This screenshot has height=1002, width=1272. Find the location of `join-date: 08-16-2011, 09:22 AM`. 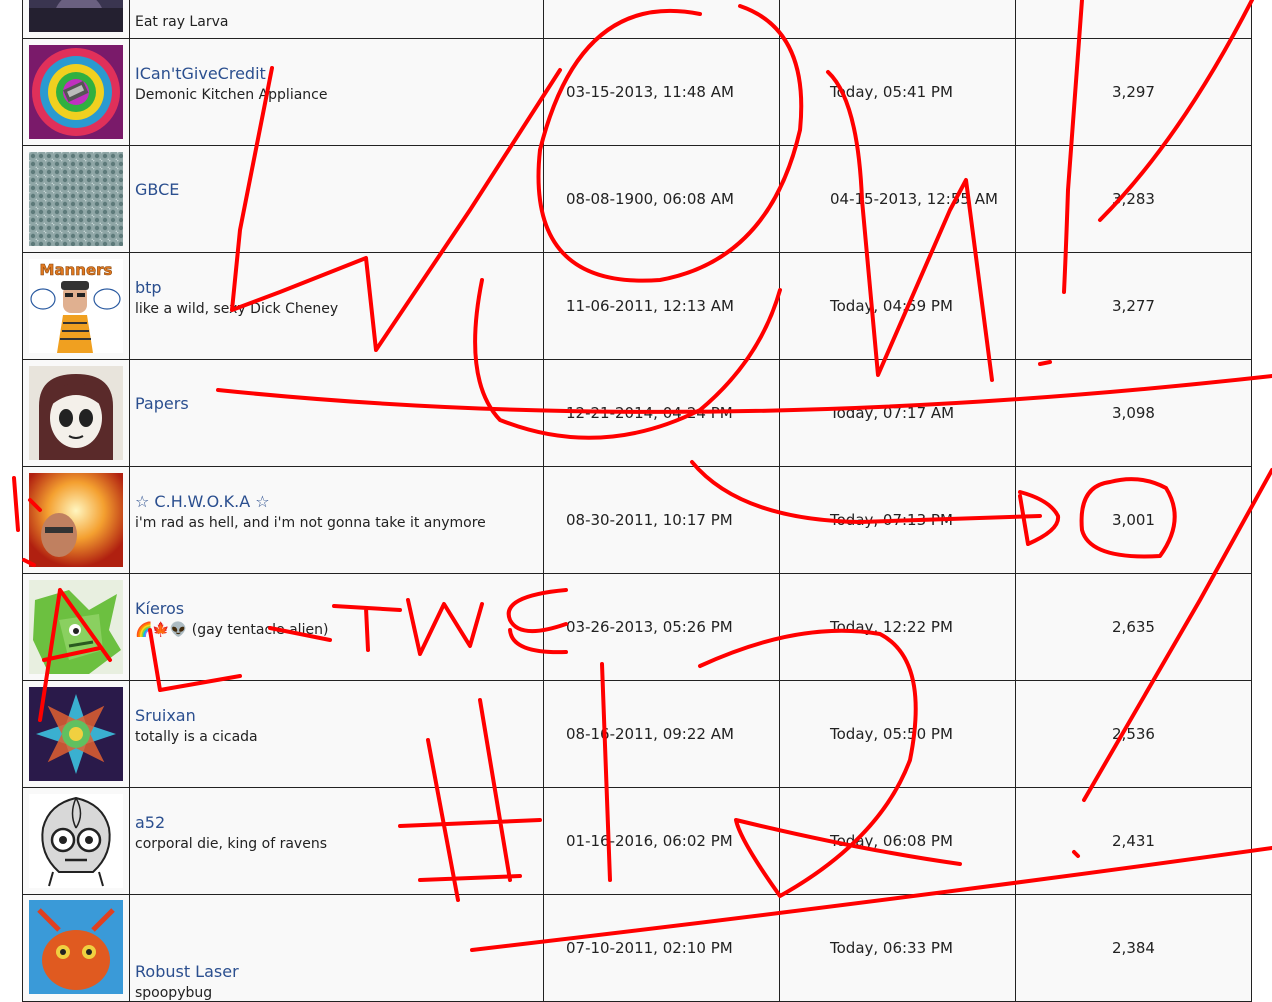

join-date: 08-16-2011, 09:22 AM is located at coordinates (661, 734).